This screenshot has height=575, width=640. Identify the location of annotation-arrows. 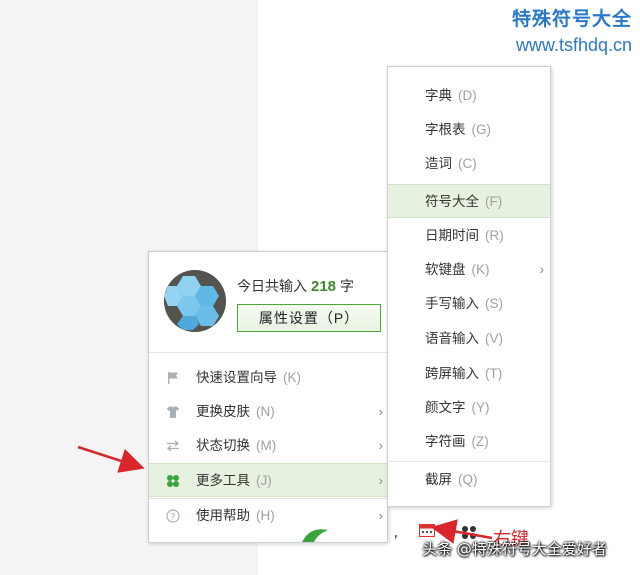
(285, 494).